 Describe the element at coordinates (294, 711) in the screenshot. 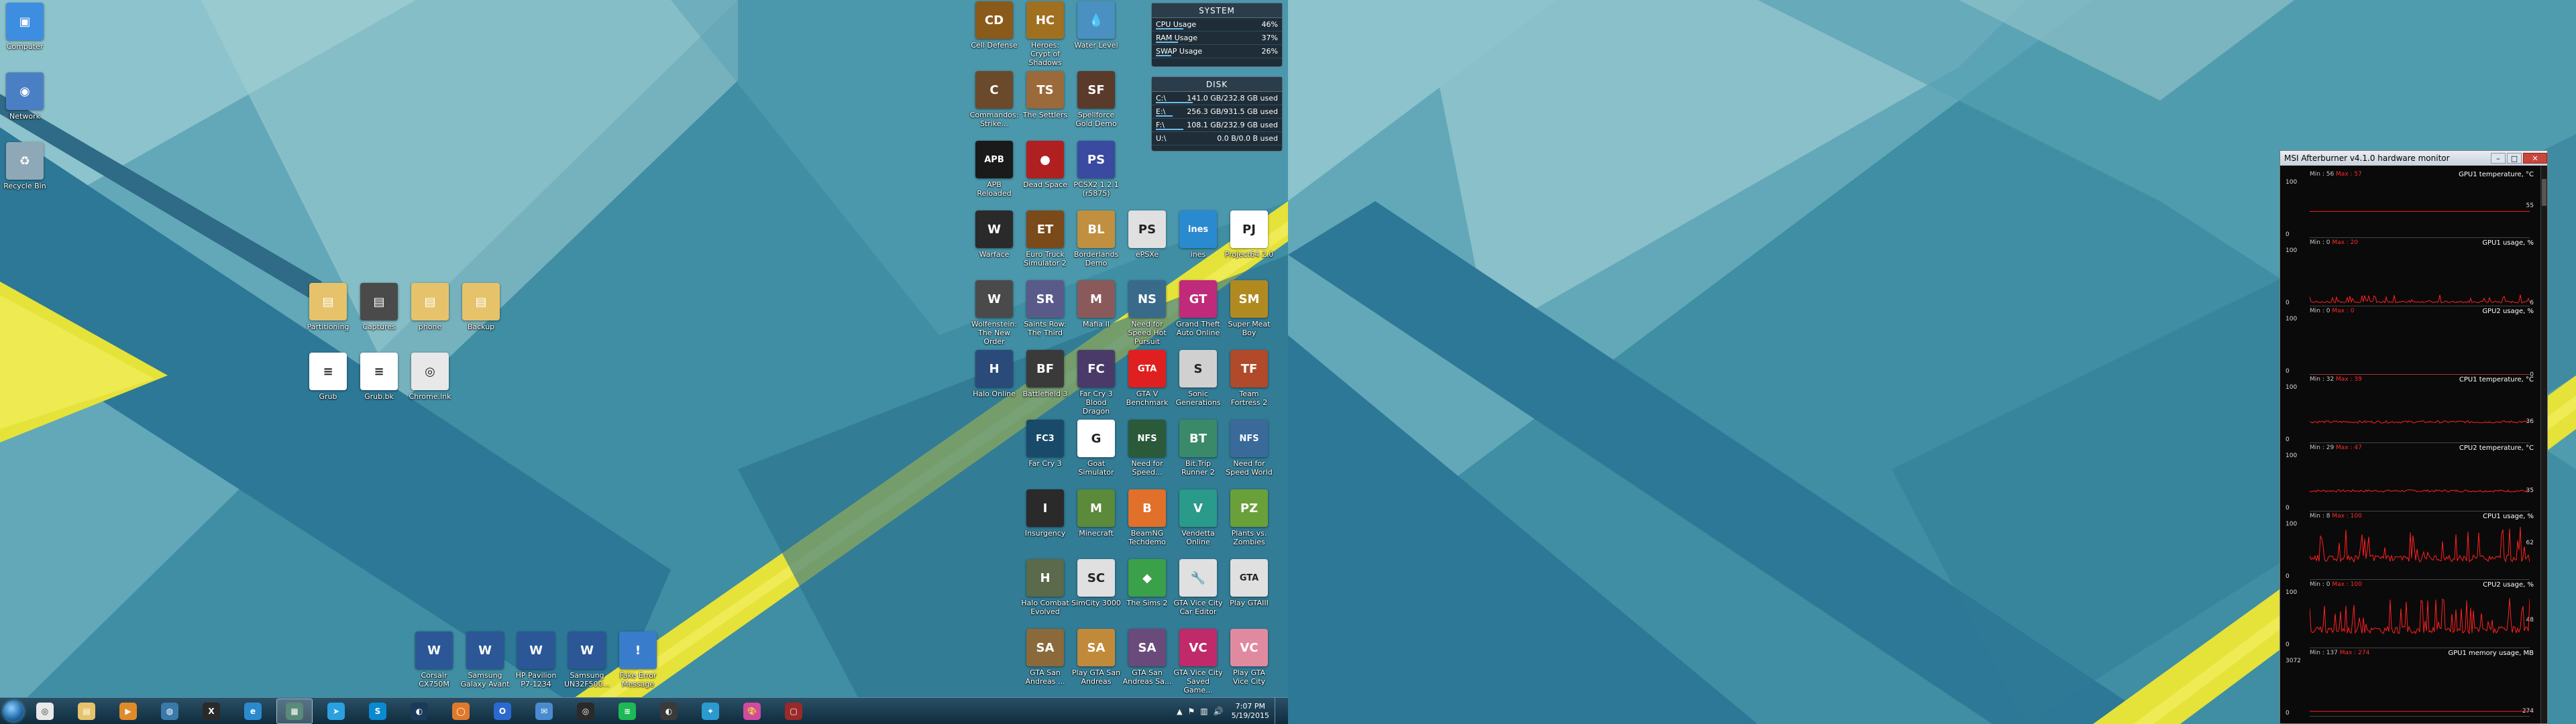

I see `taskbar-button-explorer-active: ▦` at that location.